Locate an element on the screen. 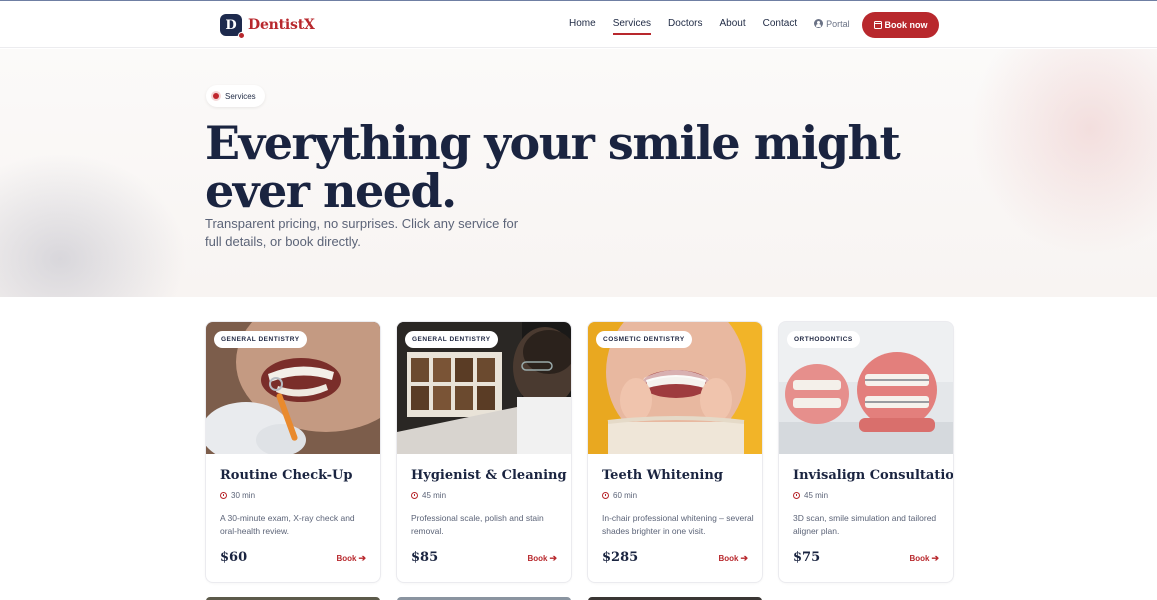  nav-link-about: About is located at coordinates (733, 23).